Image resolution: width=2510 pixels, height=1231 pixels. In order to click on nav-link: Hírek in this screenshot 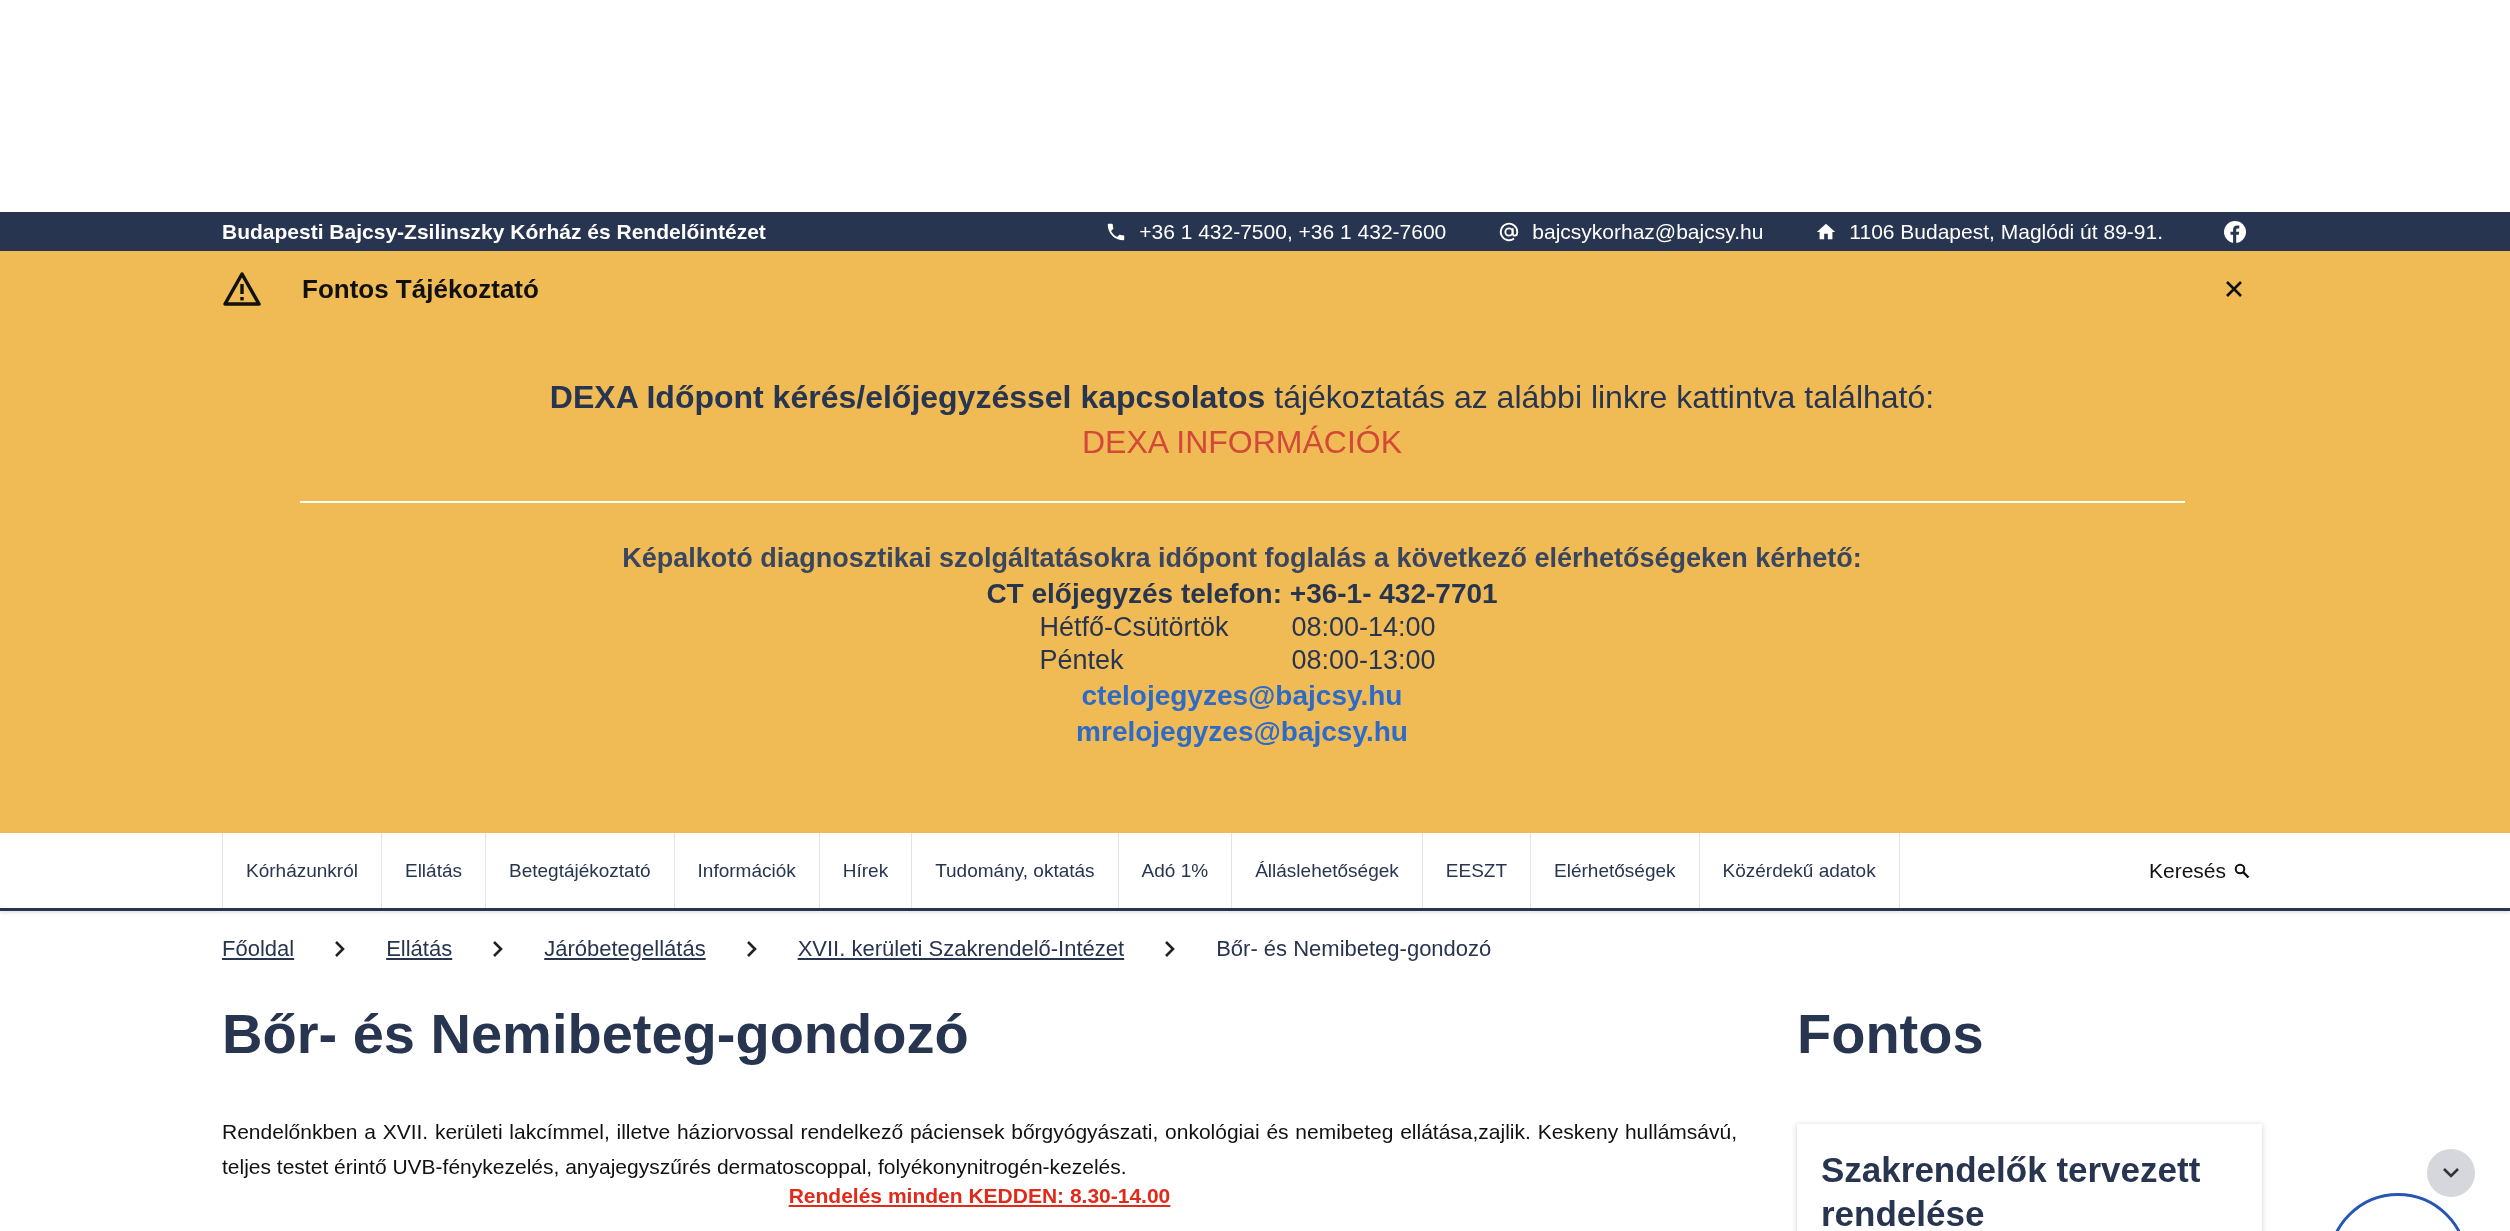, I will do `click(866, 870)`.